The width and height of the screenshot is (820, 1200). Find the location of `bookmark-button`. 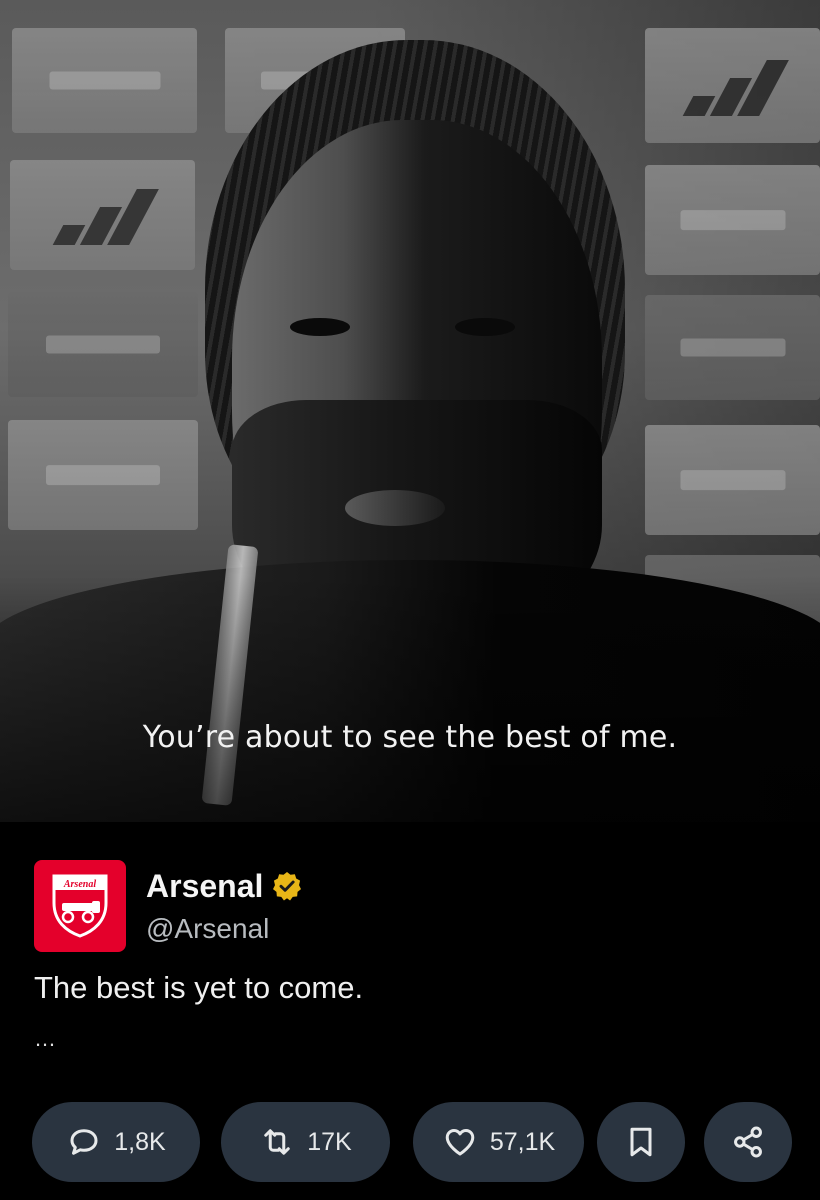

bookmark-button is located at coordinates (641, 1142).